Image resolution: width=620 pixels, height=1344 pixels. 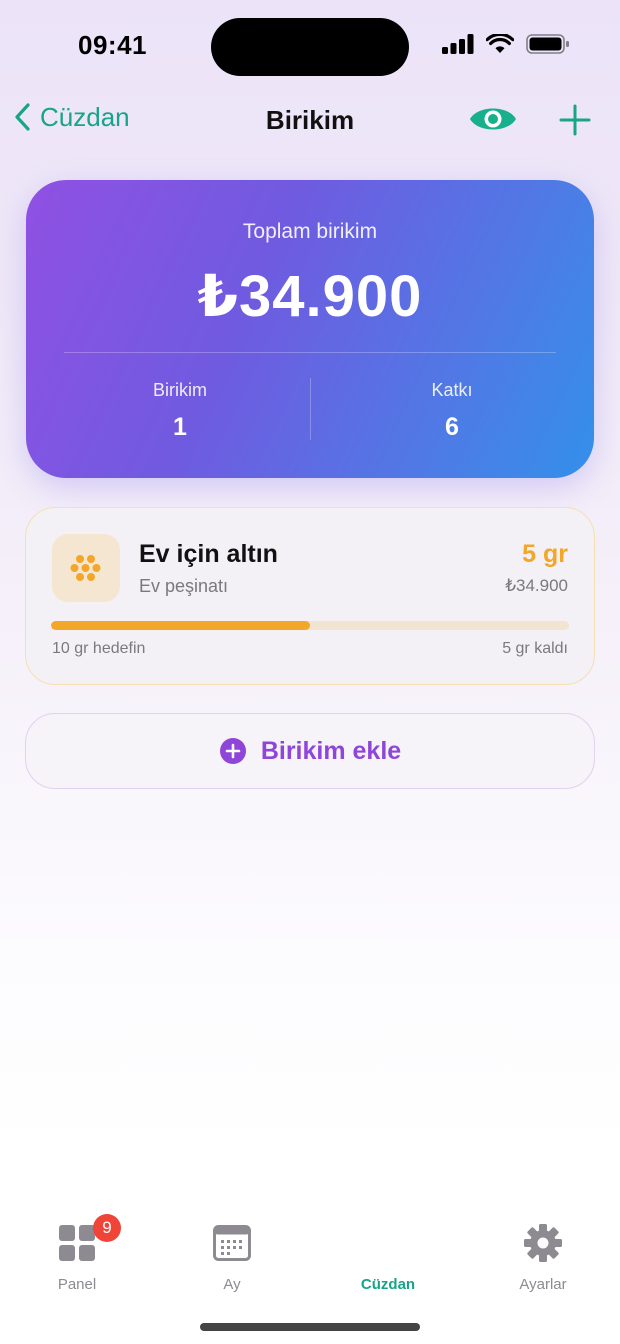 I want to click on status-icons, so click(x=506, y=44).